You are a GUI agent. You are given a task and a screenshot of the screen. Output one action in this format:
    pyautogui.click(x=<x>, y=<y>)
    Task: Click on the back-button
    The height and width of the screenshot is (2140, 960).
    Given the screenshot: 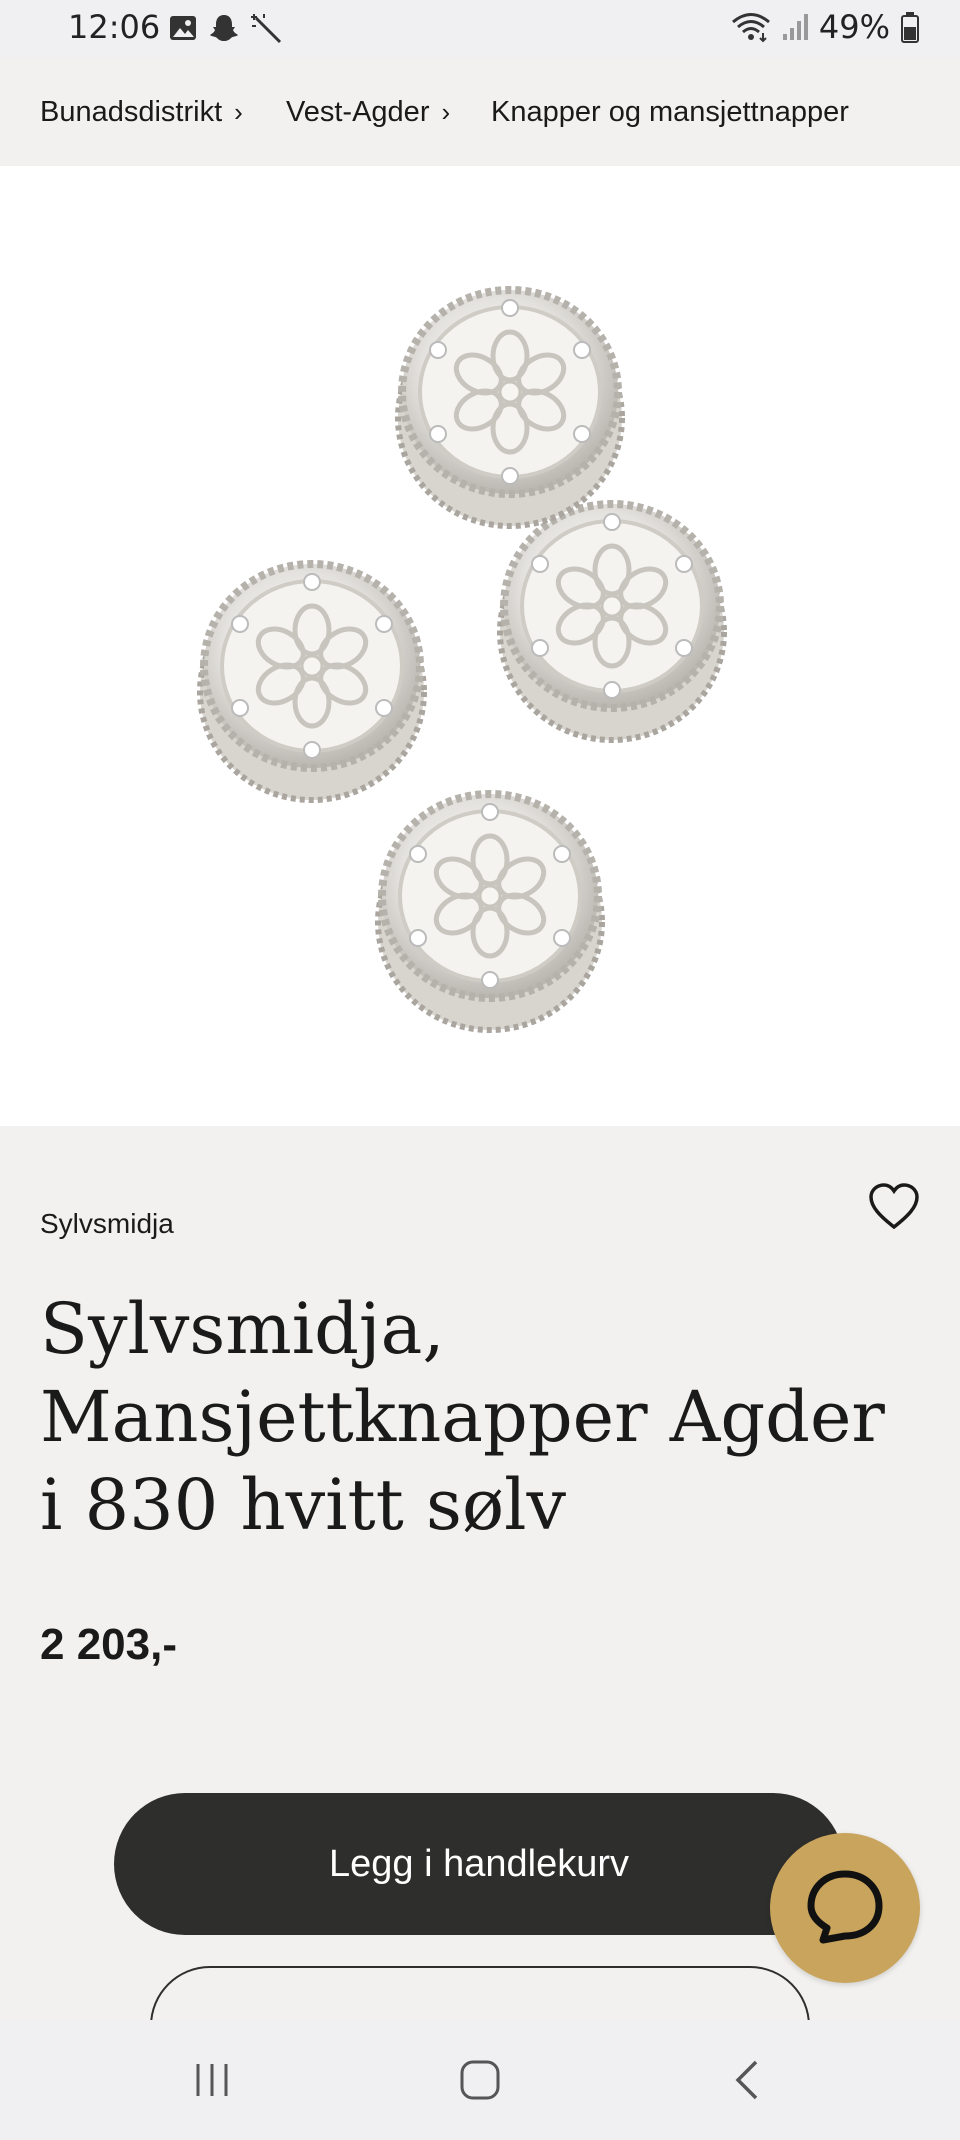 What is the action you would take?
    pyautogui.click(x=748, y=2080)
    